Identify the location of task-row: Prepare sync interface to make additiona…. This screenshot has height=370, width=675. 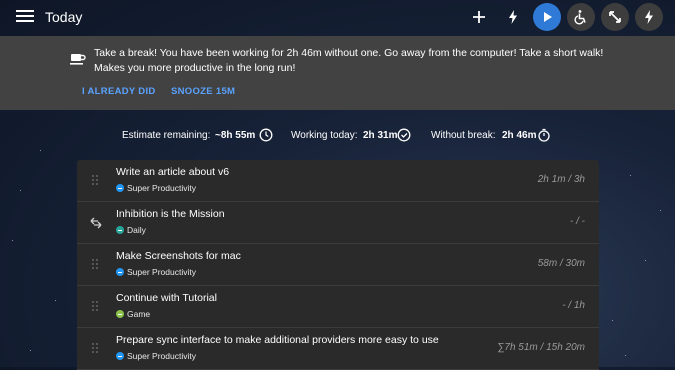
(338, 349).